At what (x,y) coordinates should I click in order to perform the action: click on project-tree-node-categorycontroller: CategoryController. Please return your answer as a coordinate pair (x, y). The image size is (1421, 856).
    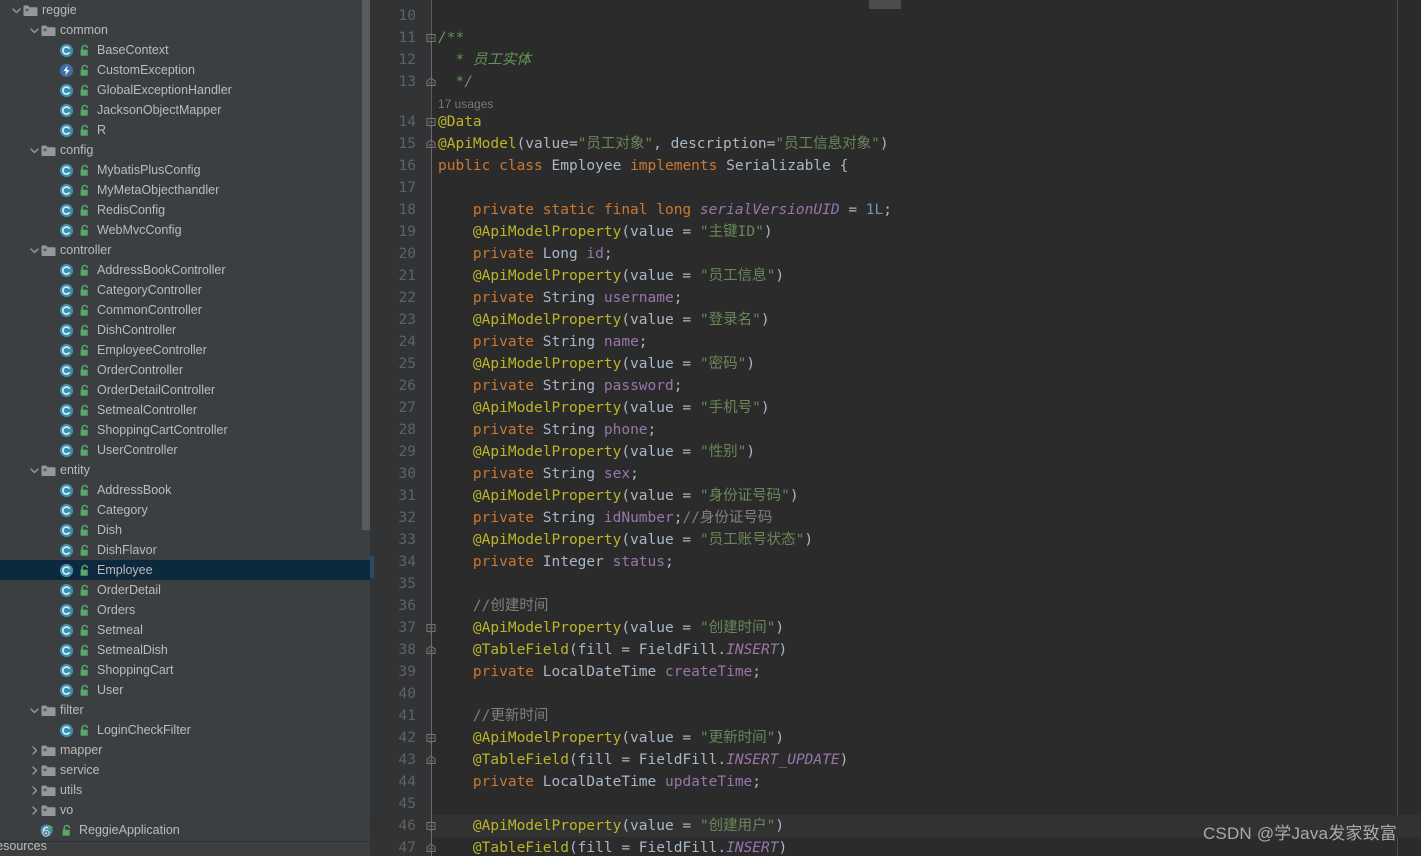
    Looking at the image, I should click on (185, 290).